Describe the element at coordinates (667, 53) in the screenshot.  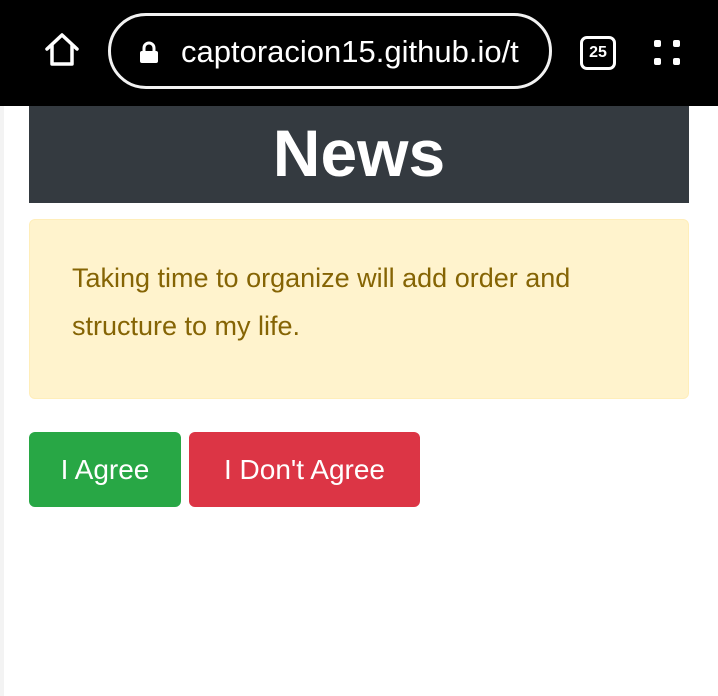
I see `more-vert-icon` at that location.